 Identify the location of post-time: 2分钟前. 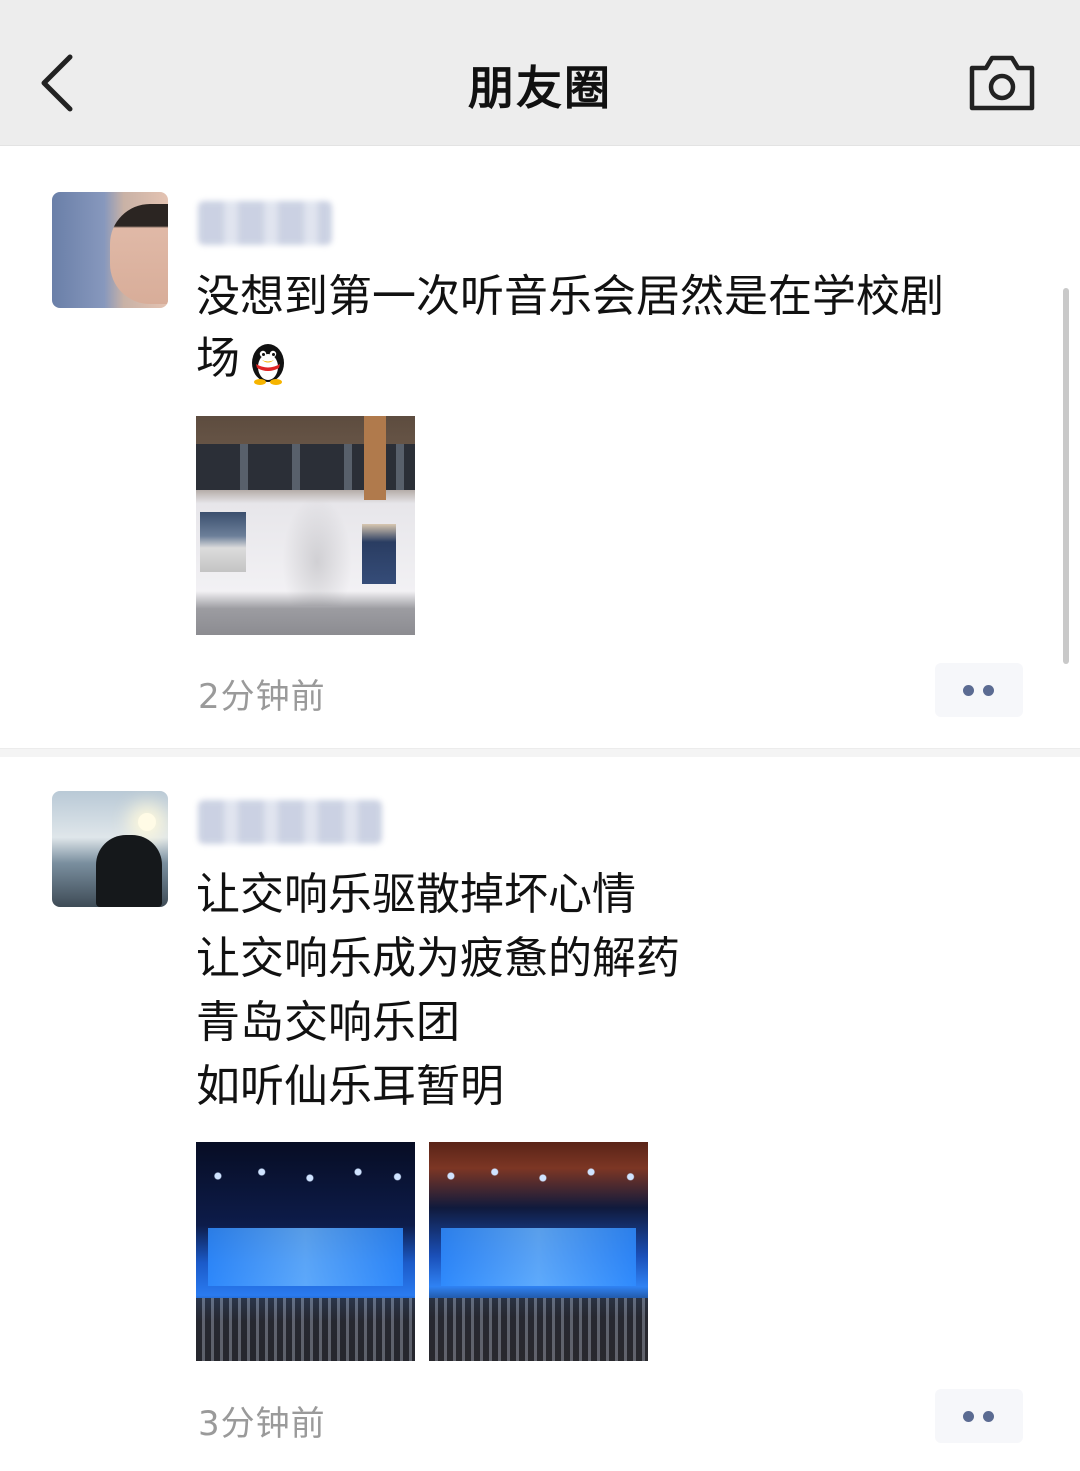
(262, 697).